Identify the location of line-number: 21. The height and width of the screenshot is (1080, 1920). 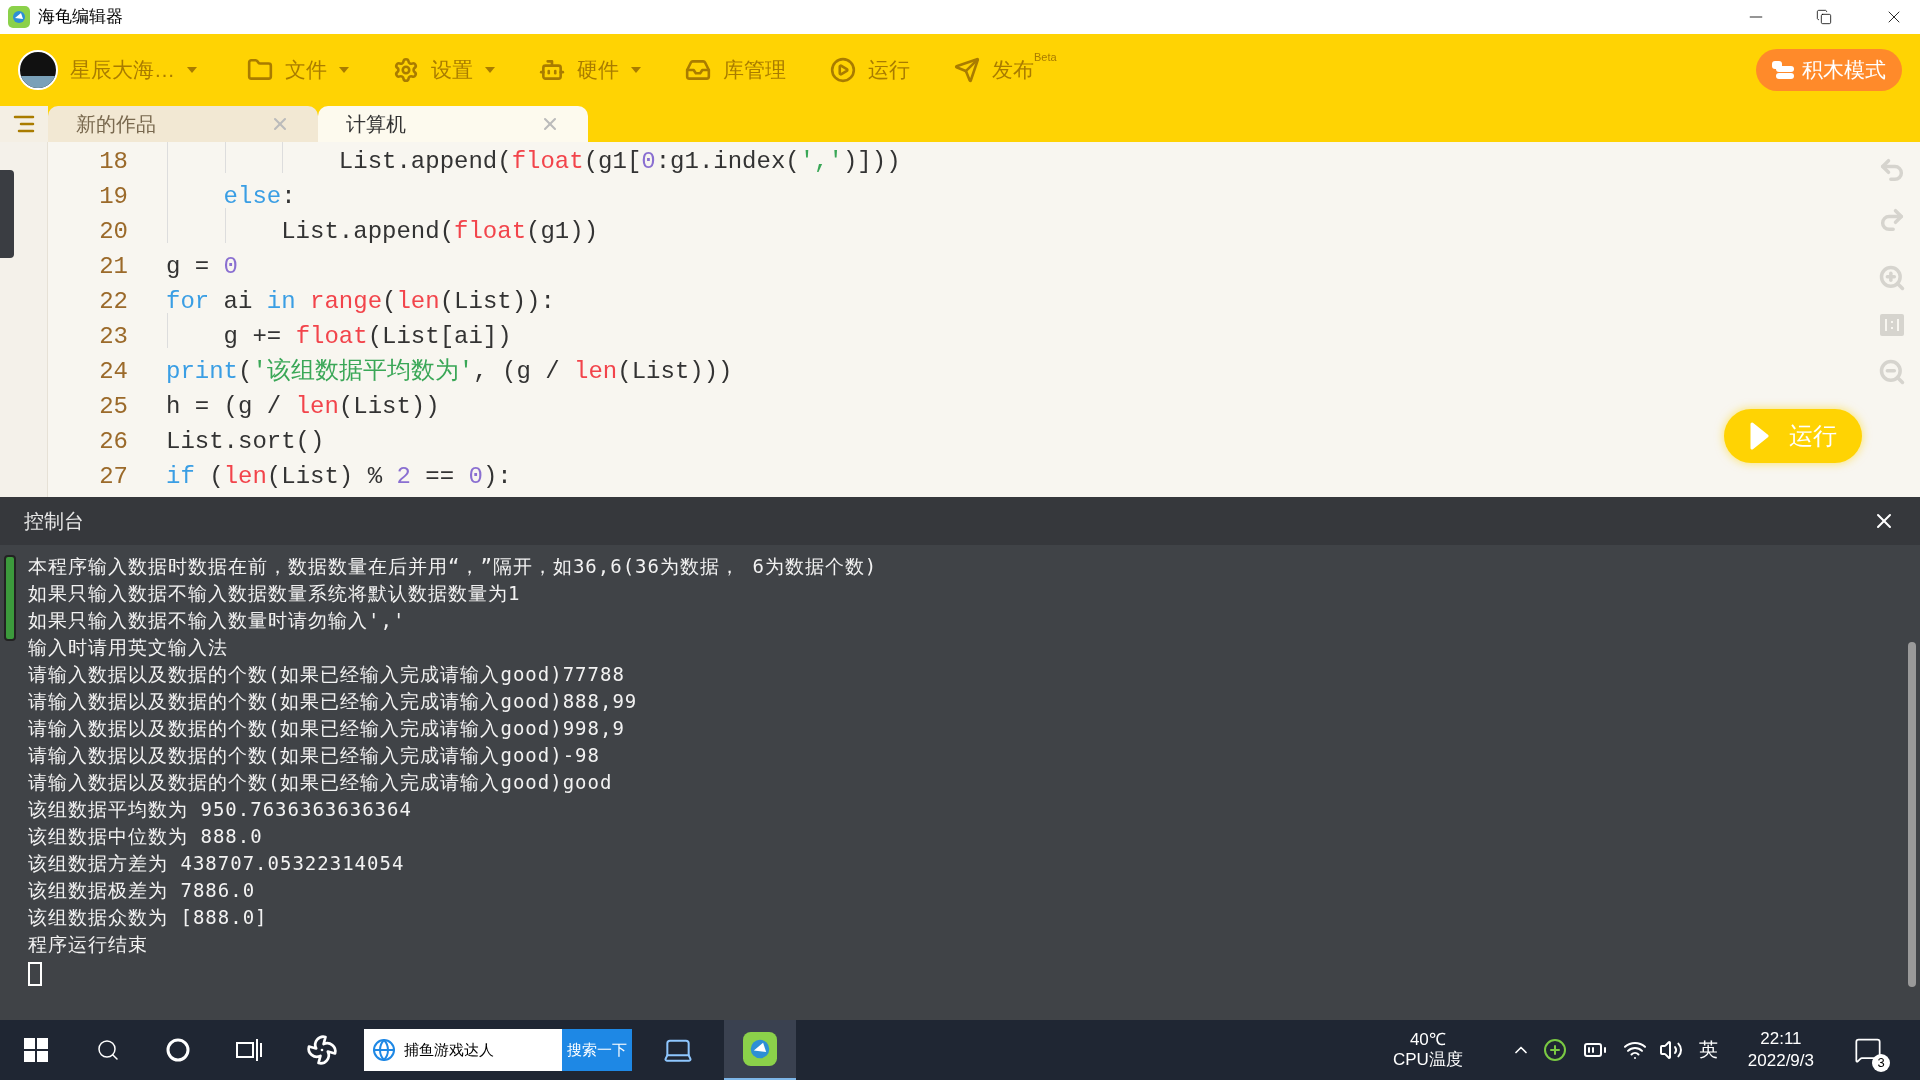
(113, 266).